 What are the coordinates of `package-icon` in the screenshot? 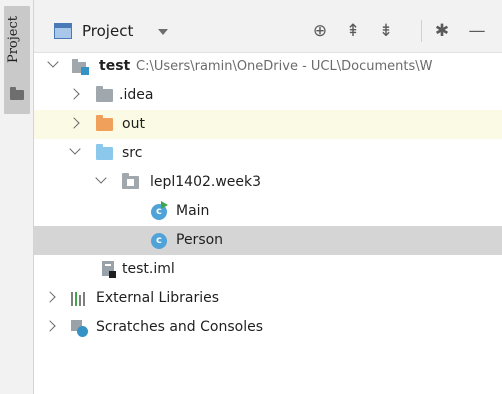 It's located at (130, 181).